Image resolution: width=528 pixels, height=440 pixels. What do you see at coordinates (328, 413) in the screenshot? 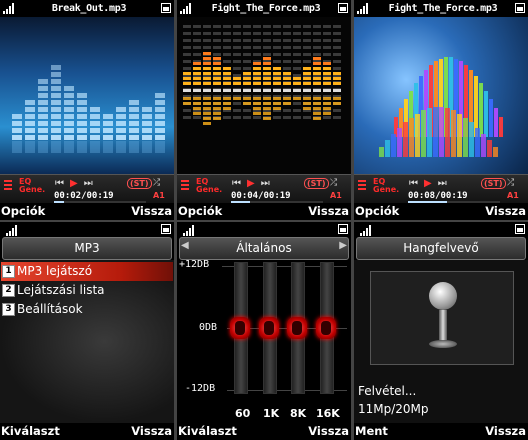
I see `band-label-16k: 16K` at bounding box center [328, 413].